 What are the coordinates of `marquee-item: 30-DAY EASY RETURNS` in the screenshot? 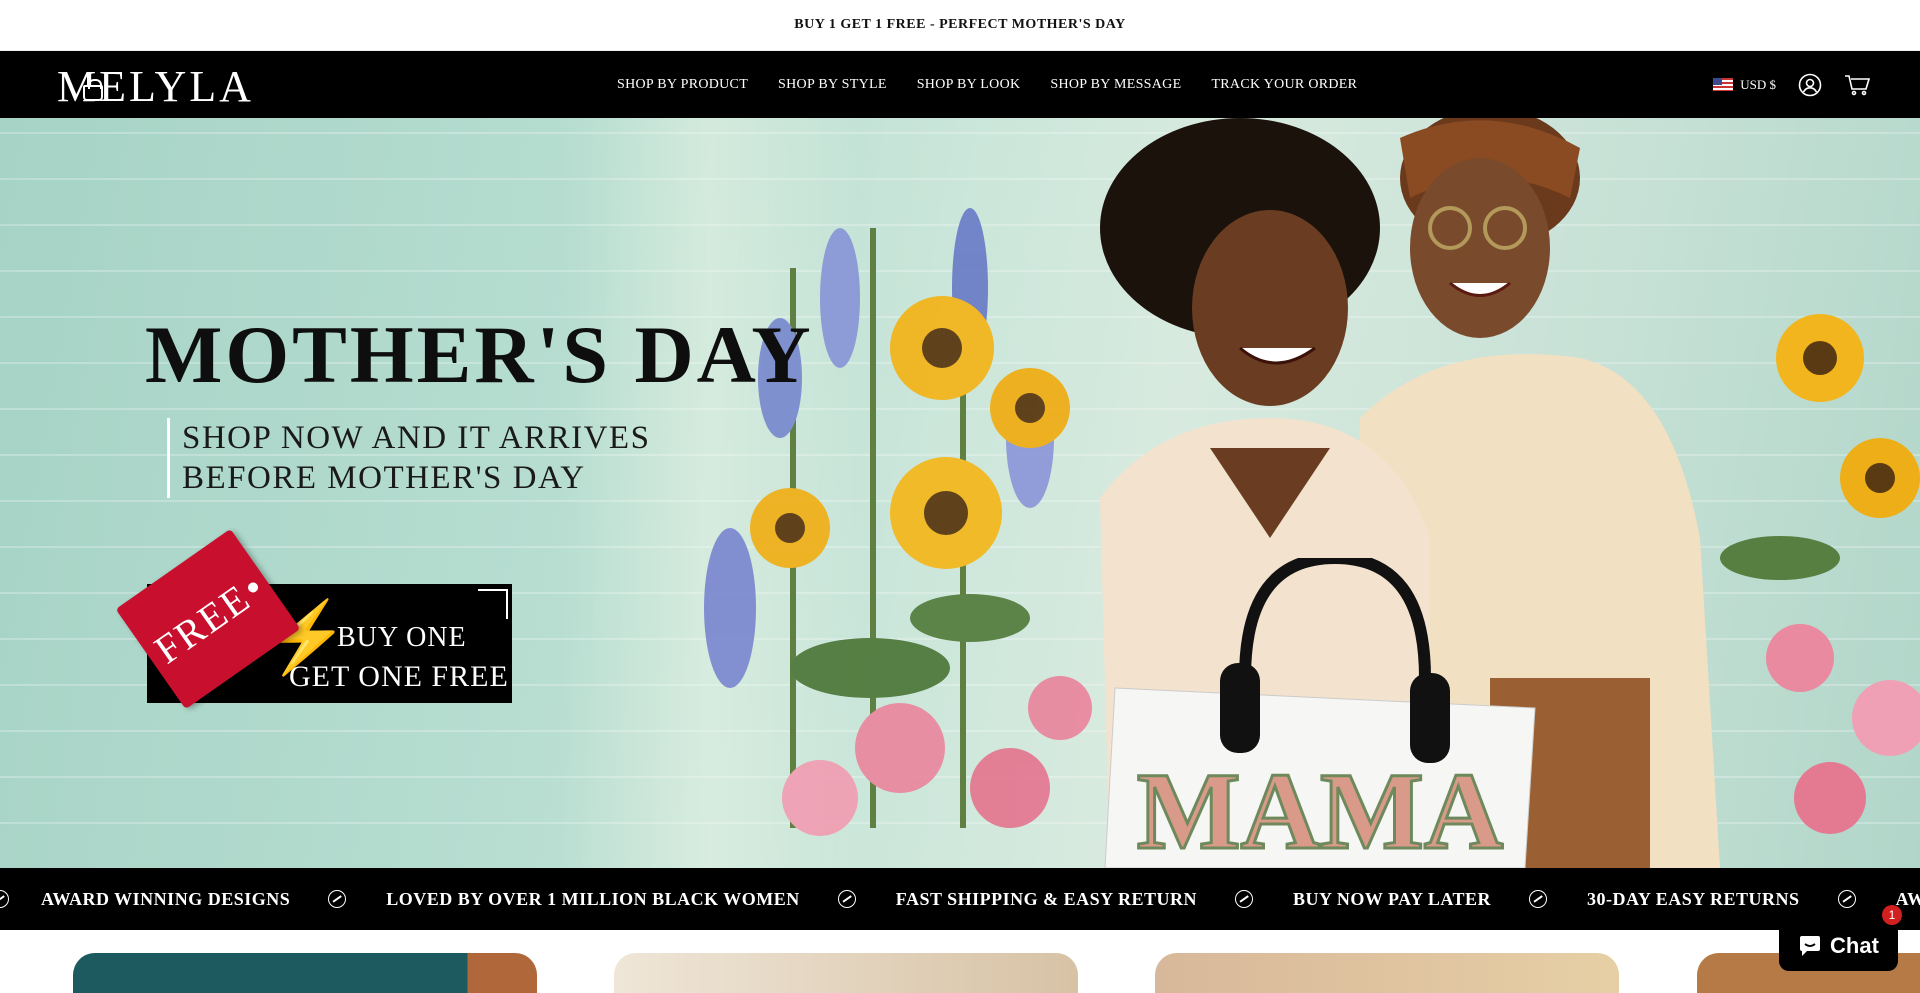 It's located at (1693, 899).